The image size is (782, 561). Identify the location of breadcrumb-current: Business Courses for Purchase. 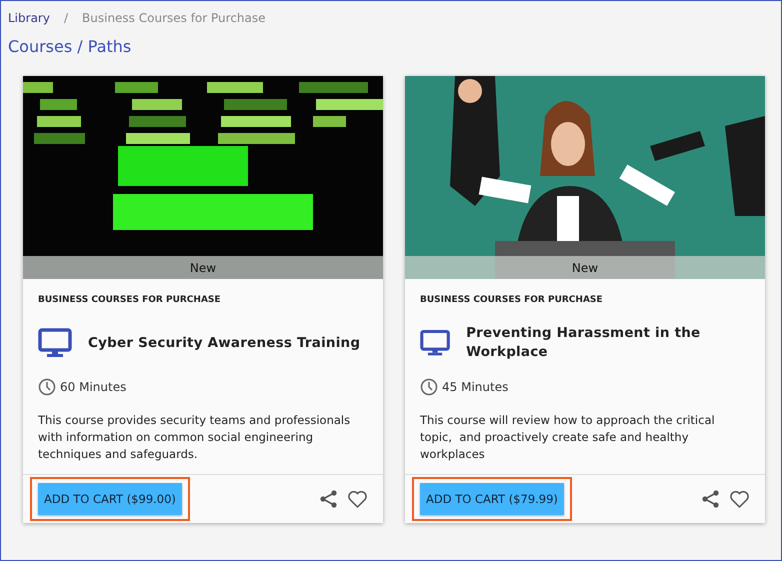
(174, 18).